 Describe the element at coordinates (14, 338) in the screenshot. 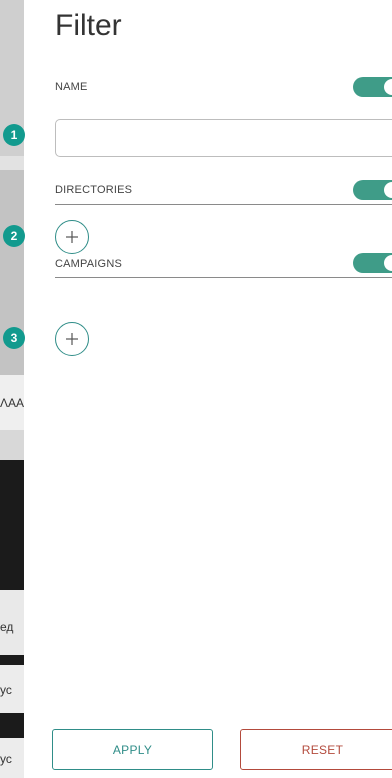

I see `annotation-badge-3: 3` at that location.